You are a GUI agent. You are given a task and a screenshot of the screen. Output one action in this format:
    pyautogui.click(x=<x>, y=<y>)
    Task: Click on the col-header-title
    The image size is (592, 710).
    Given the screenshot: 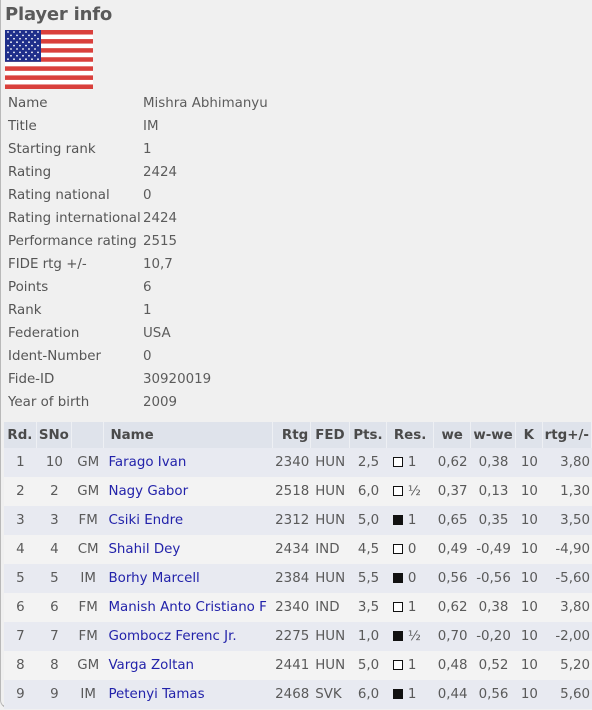 What is the action you would take?
    pyautogui.click(x=88, y=435)
    